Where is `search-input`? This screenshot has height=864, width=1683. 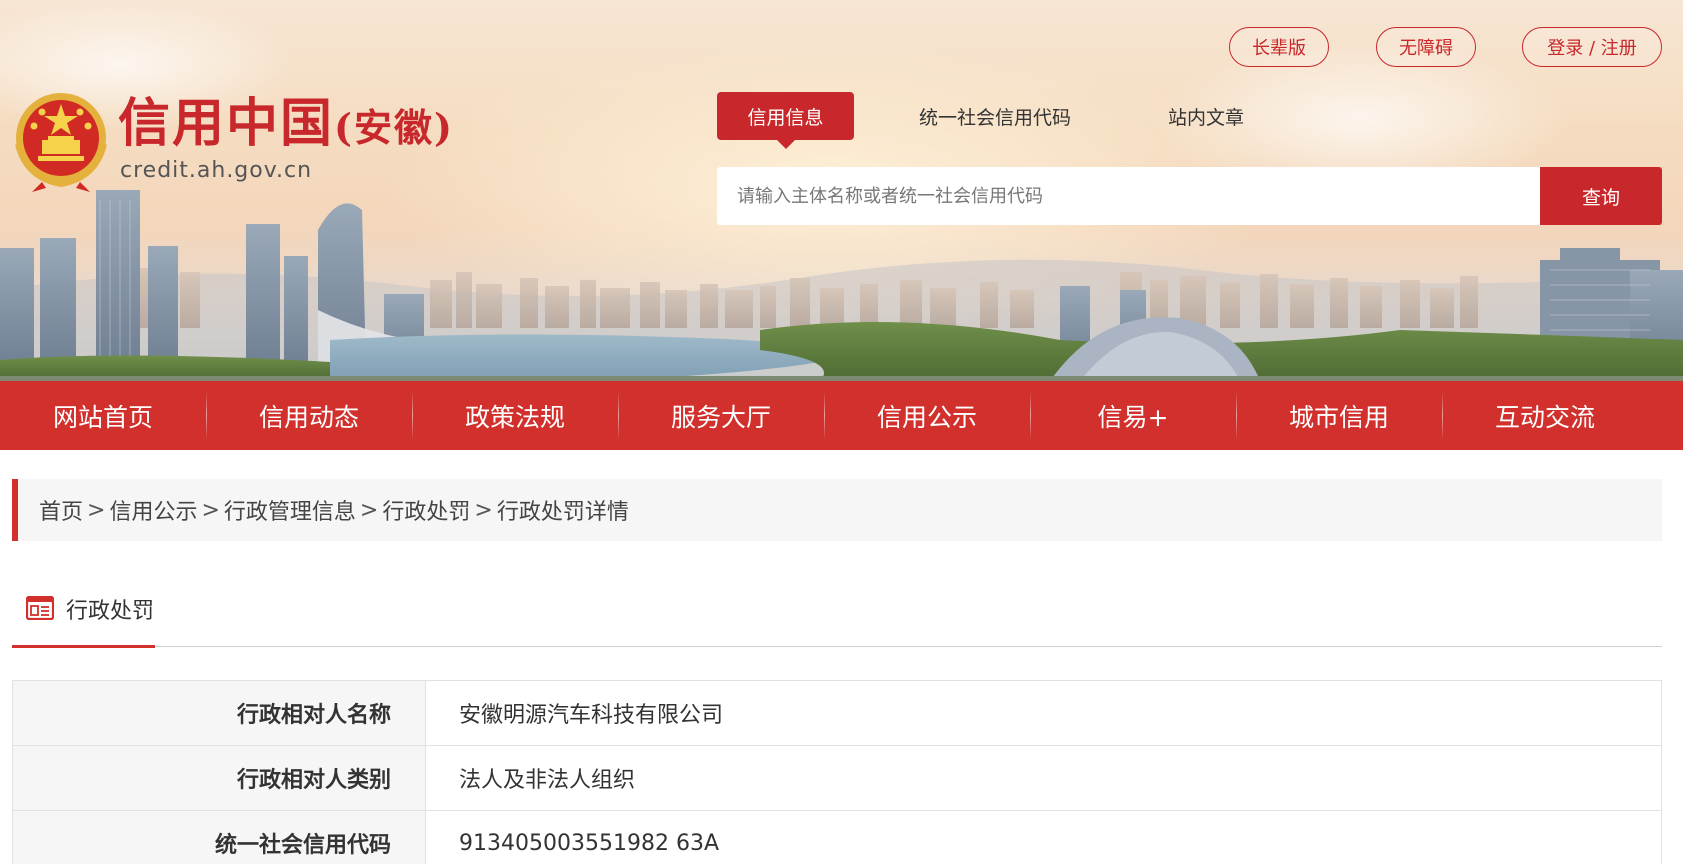 search-input is located at coordinates (1128, 196).